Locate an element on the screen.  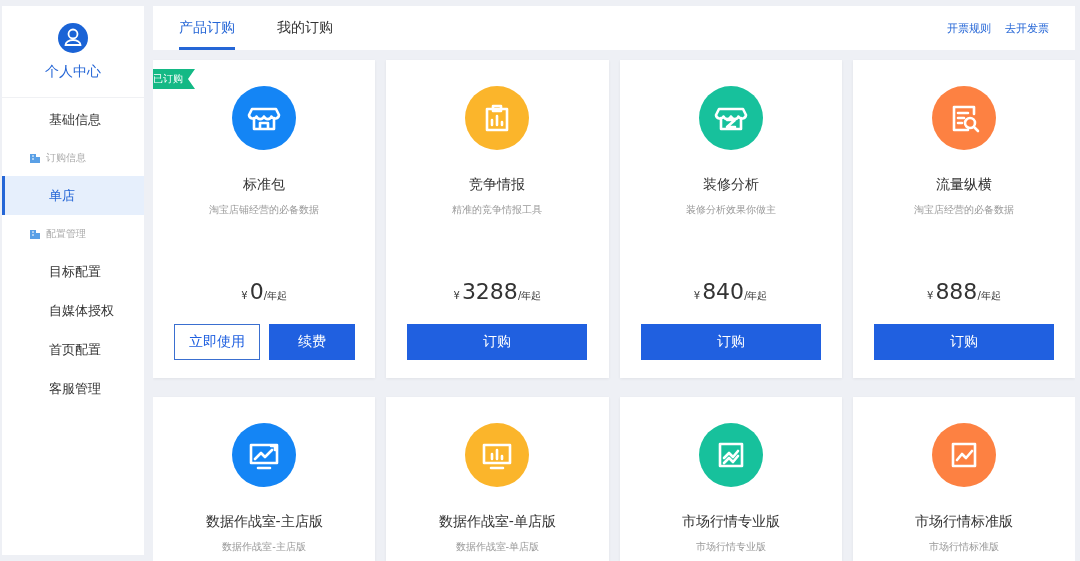
sidebar-item: 自媒体授权 is located at coordinates (73, 310).